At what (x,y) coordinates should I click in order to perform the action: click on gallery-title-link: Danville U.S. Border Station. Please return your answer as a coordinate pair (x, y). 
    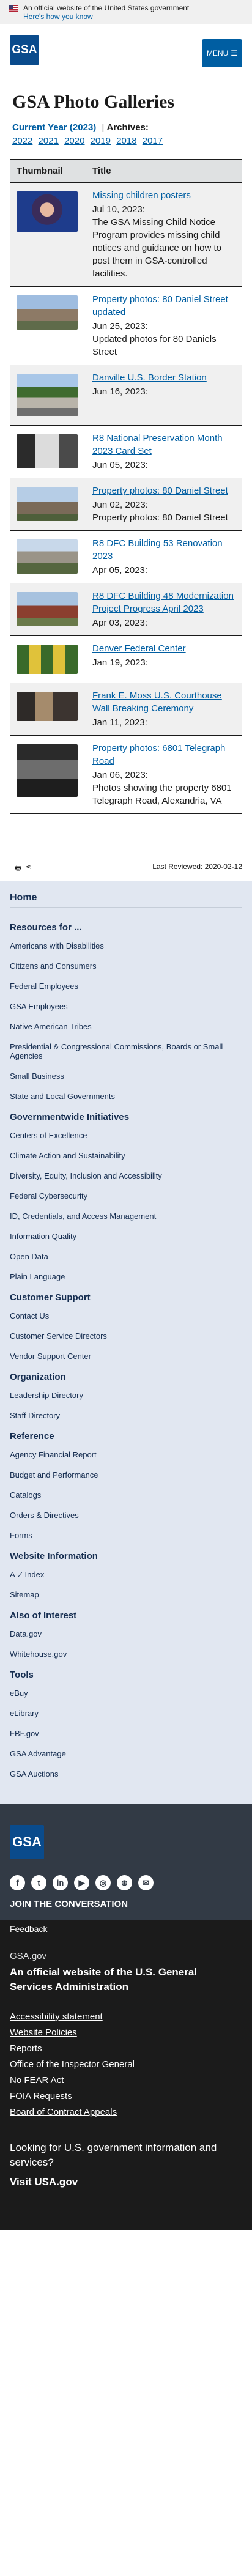
    Looking at the image, I should click on (163, 377).